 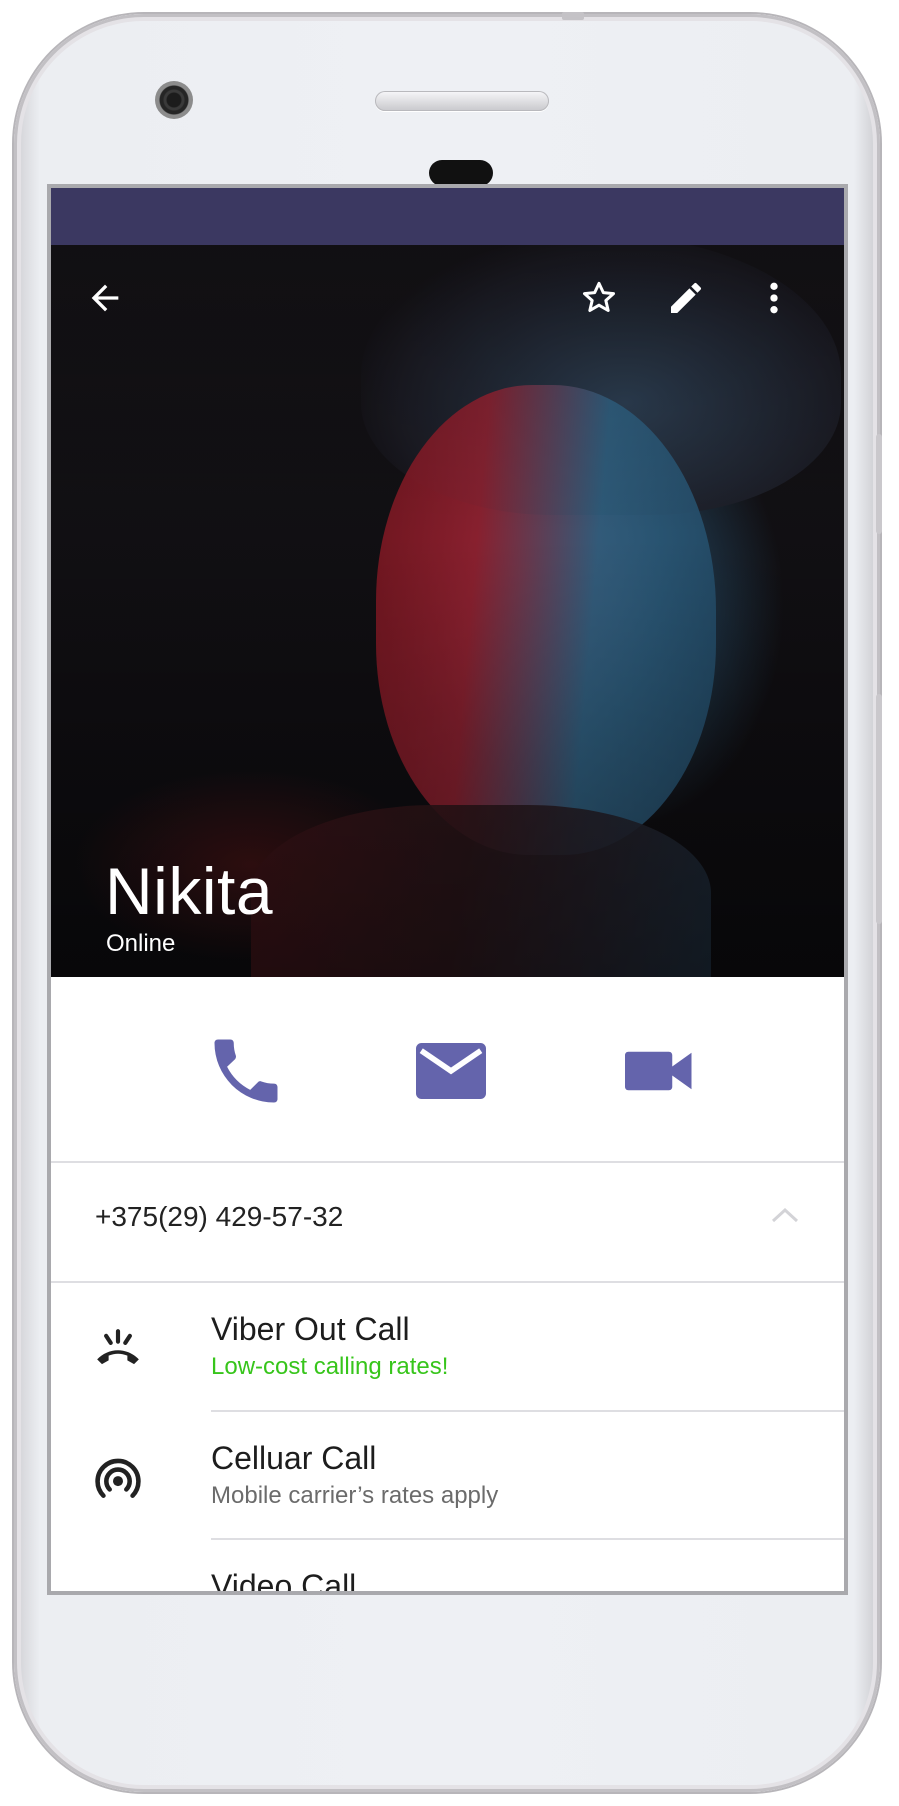 I want to click on top-button, so click(x=573, y=16).